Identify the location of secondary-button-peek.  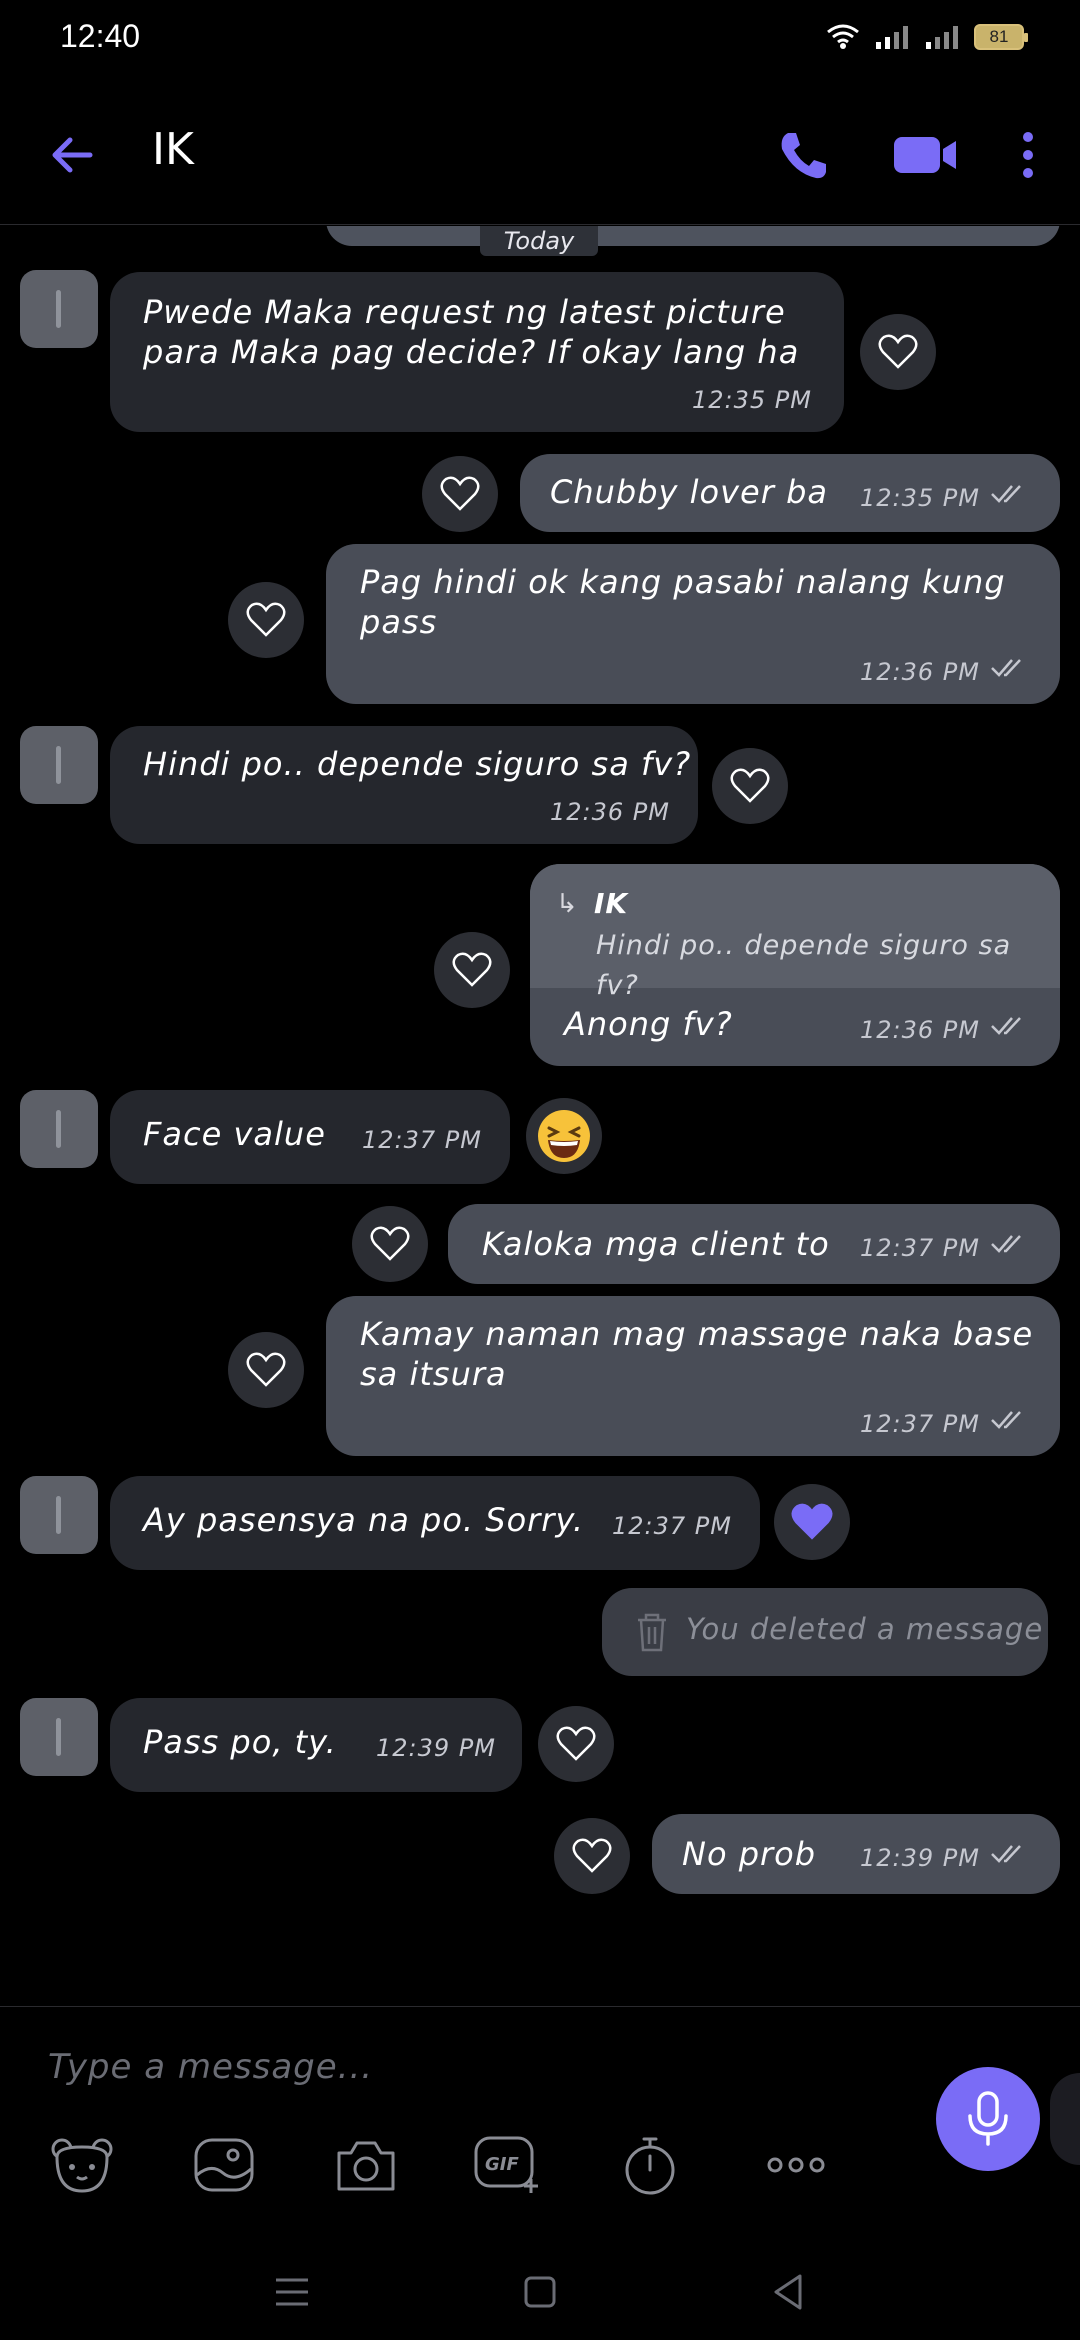
(1065, 2119).